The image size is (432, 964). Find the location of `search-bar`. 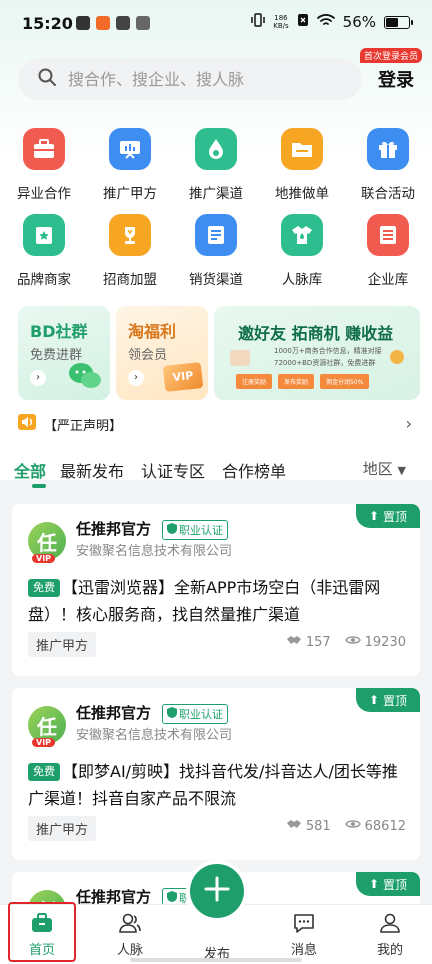

search-bar is located at coordinates (190, 79).